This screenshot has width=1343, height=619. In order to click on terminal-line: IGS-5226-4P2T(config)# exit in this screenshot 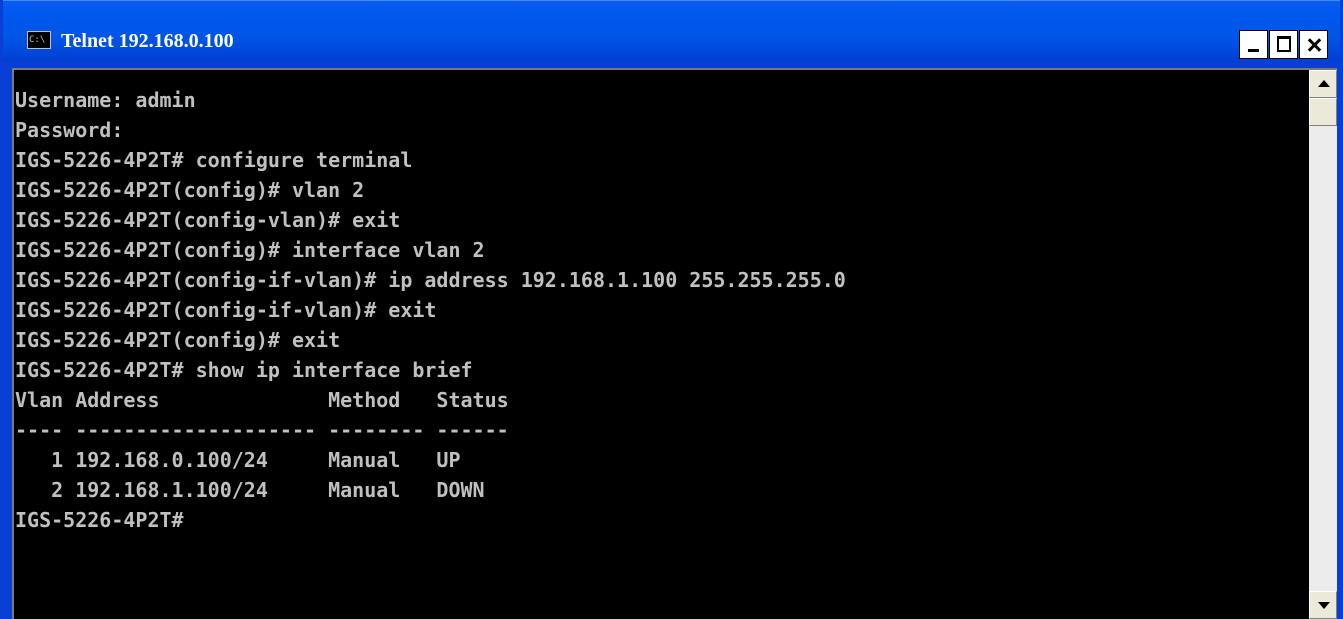, I will do `click(178, 340)`.